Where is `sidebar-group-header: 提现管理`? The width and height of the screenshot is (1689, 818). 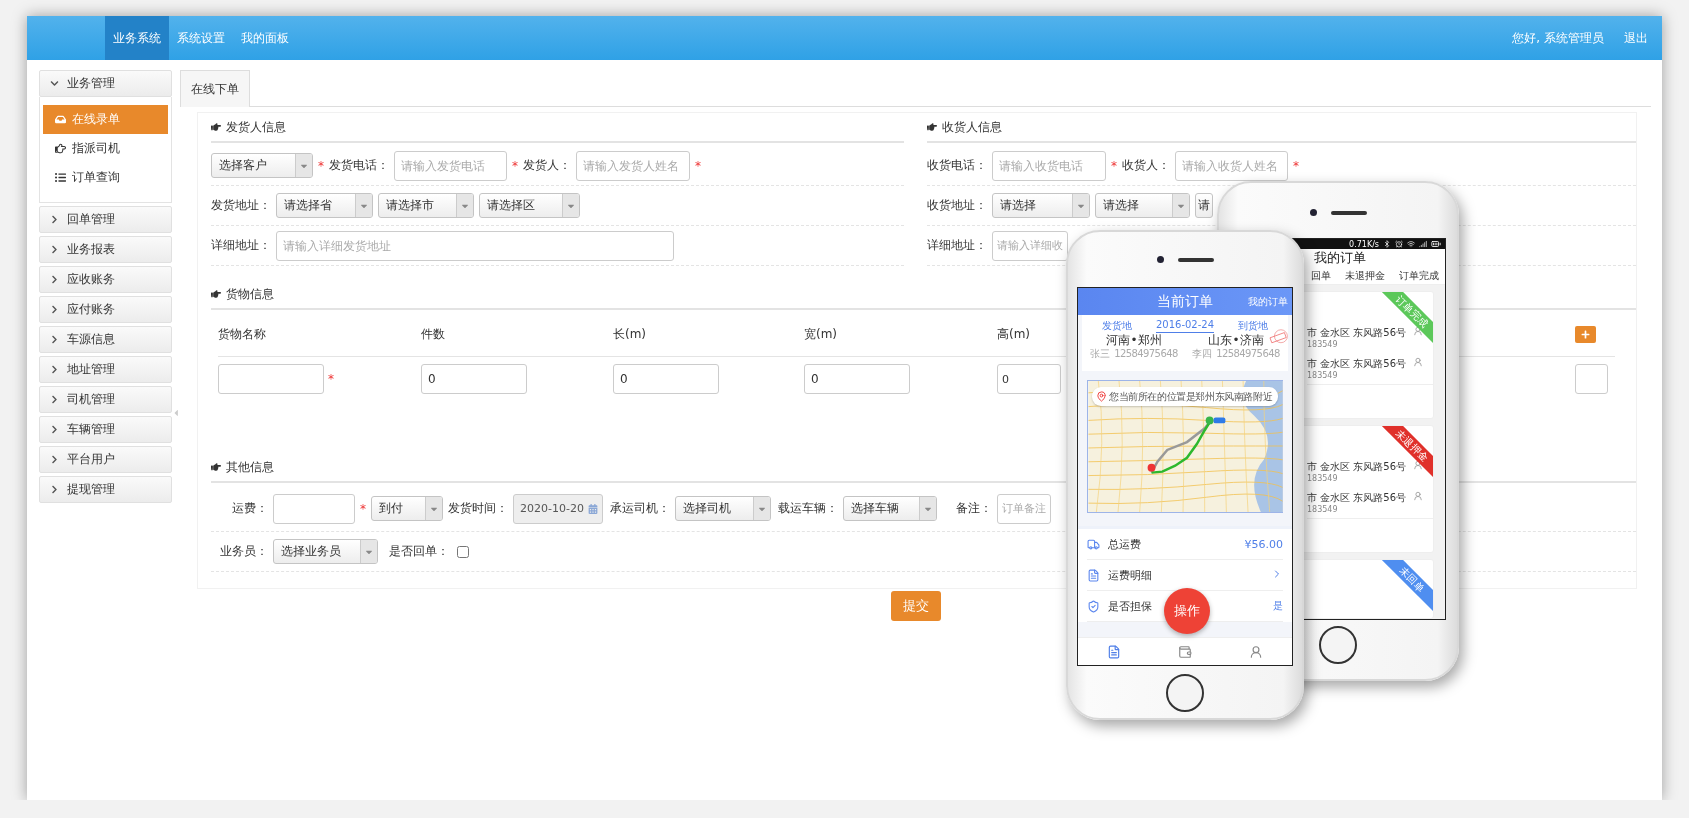
sidebar-group-header: 提现管理 is located at coordinates (105, 489).